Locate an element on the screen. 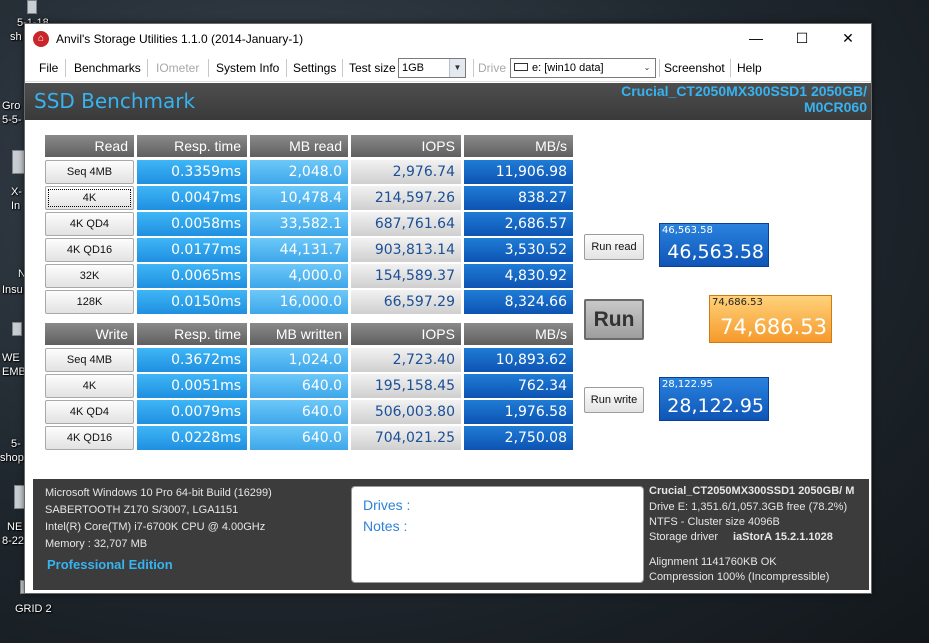 This screenshot has height=643, width=929. resp-time-cell: 0.0228ms is located at coordinates (192, 438).